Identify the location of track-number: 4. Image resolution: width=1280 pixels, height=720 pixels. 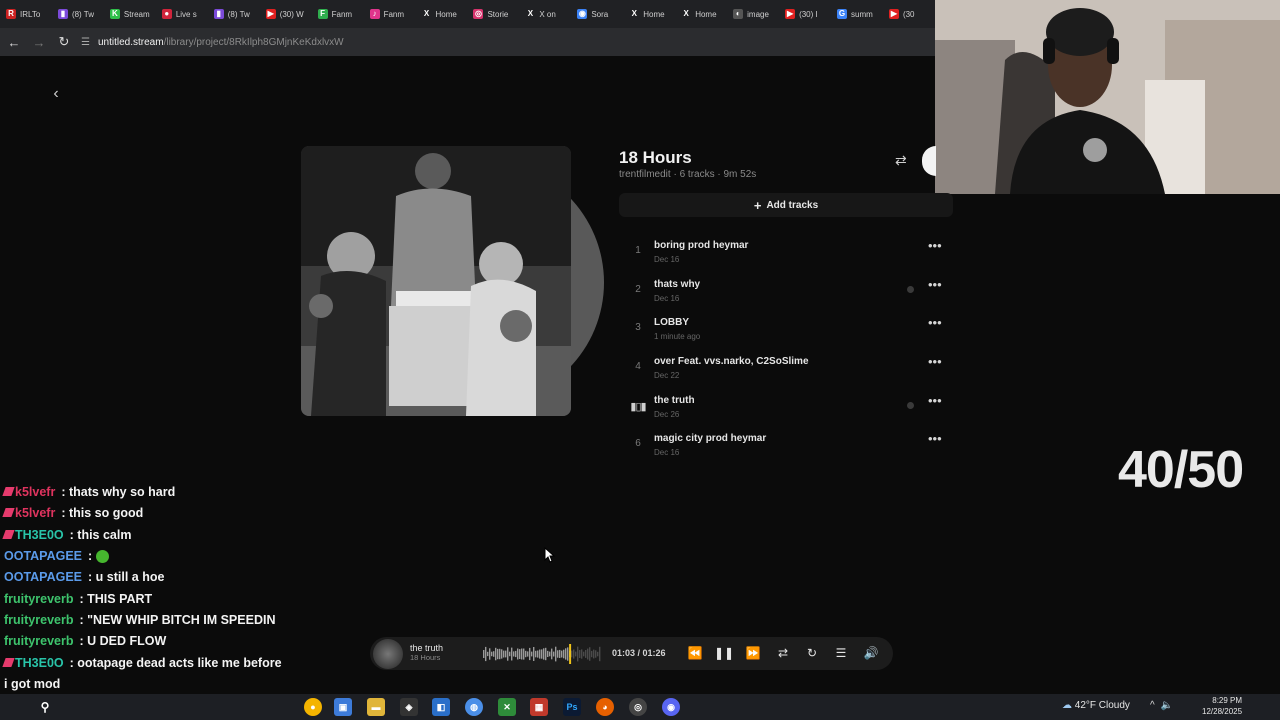
(638, 366).